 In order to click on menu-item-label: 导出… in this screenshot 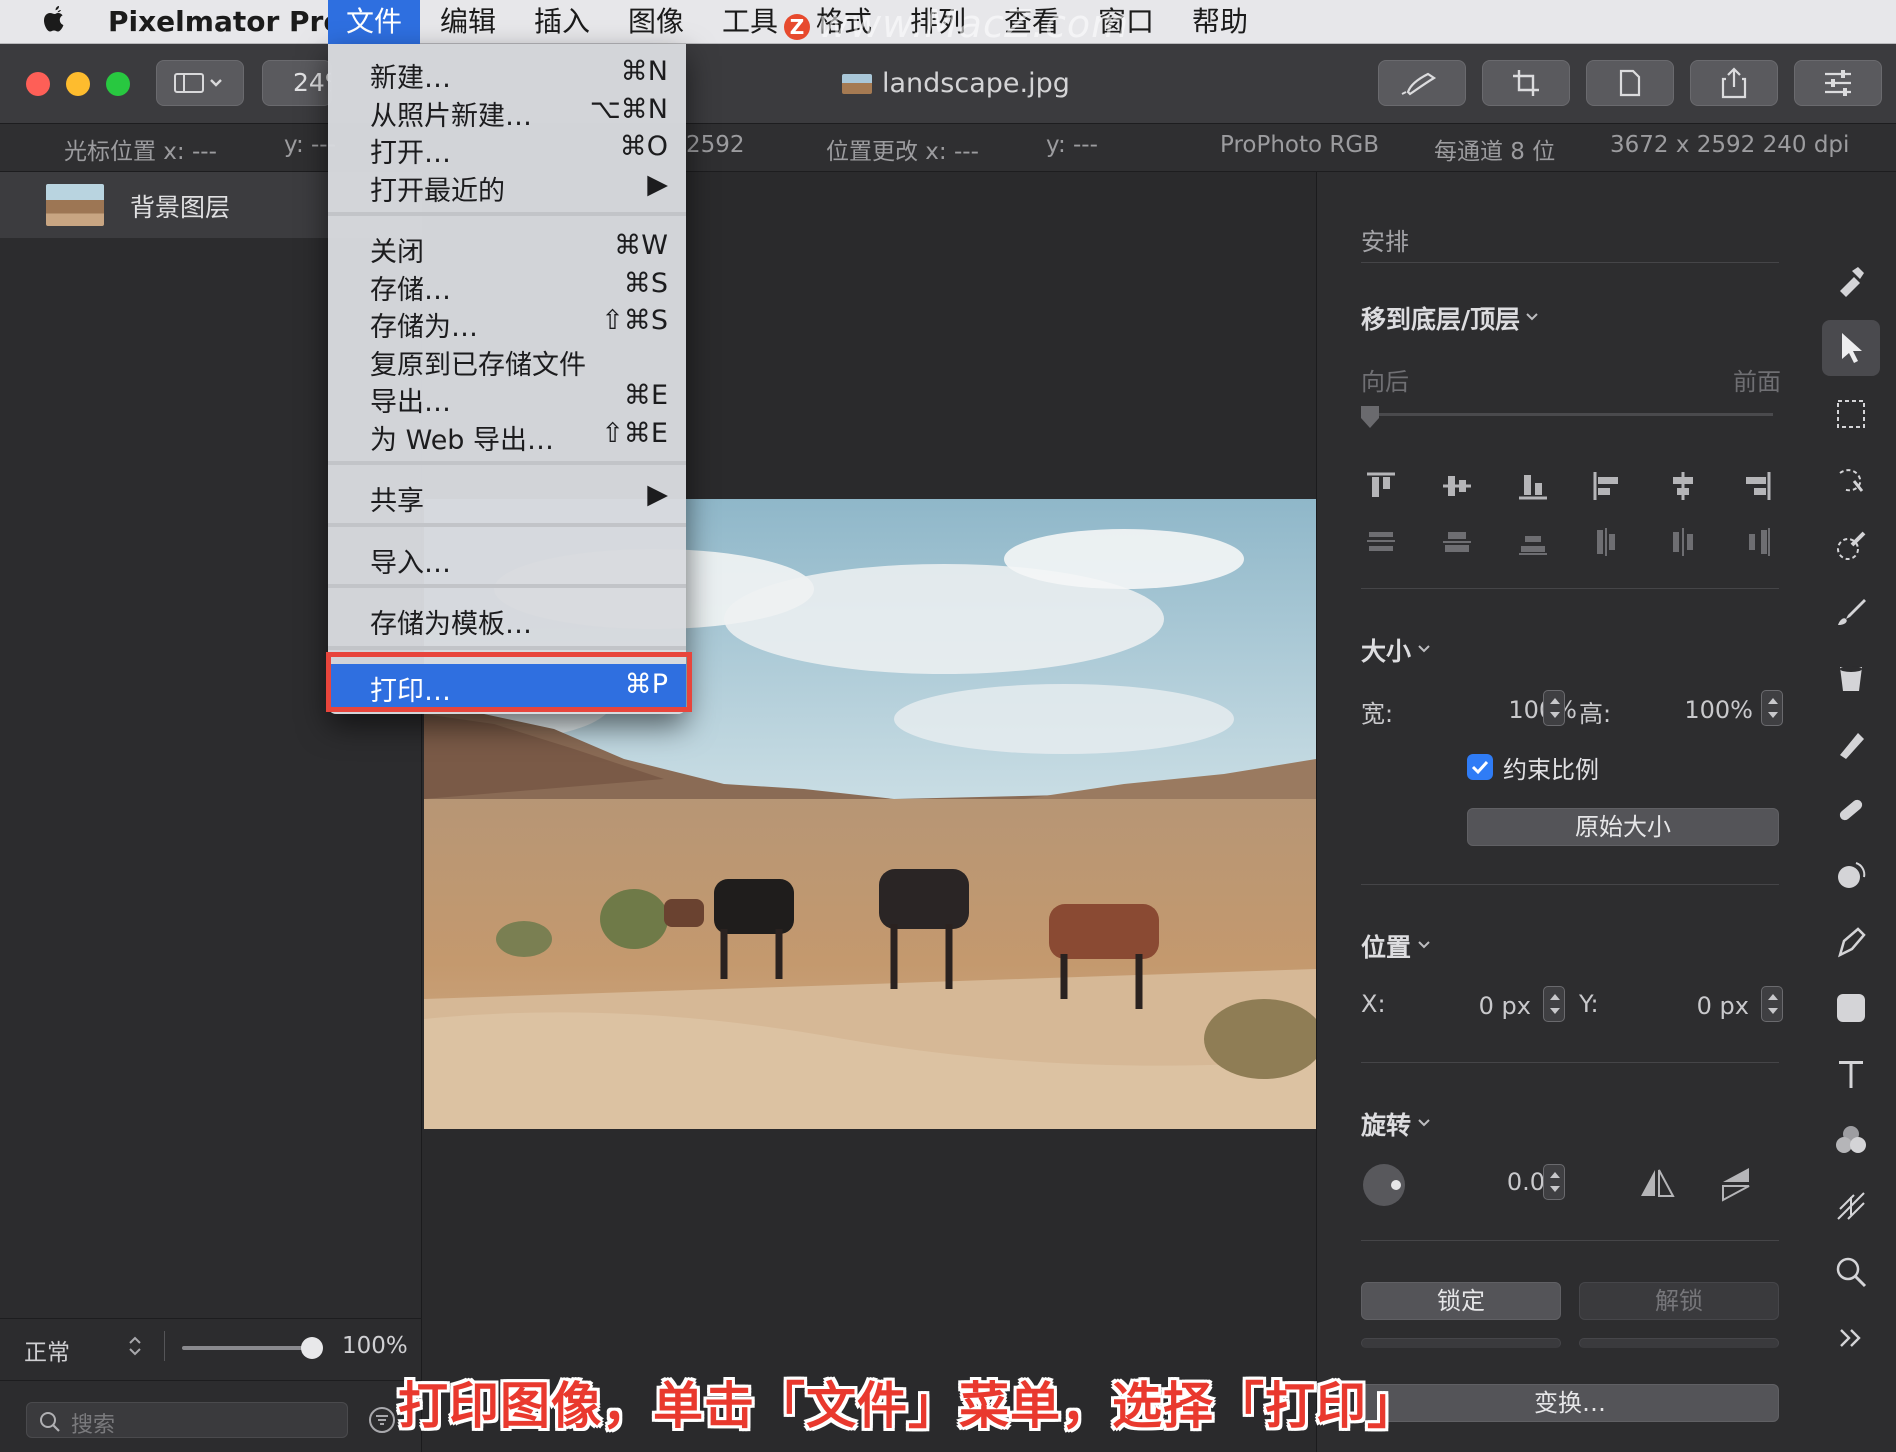, I will do `click(410, 402)`.